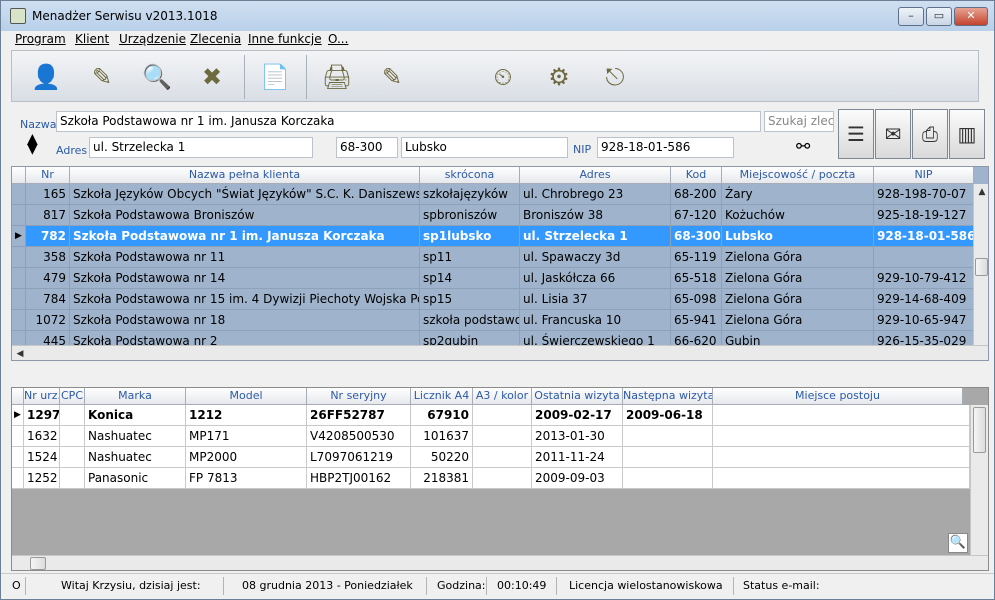 This screenshot has width=995, height=600. I want to click on column-header-nip: NIP, so click(924, 175).